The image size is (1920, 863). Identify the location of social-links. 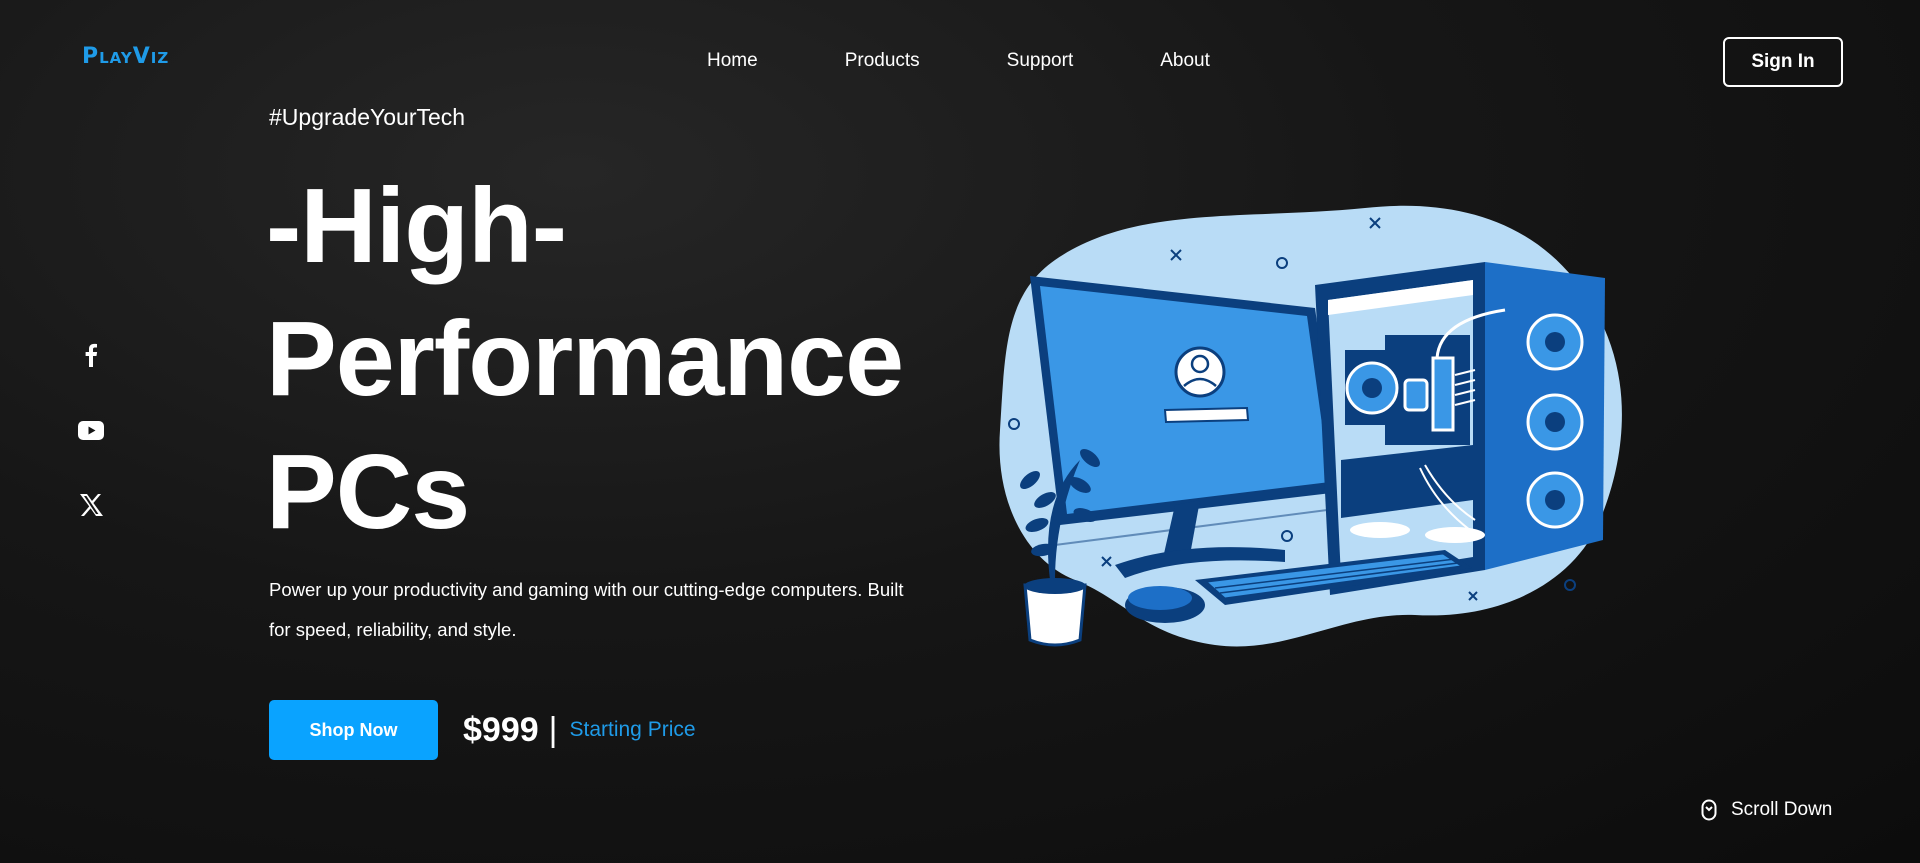
(91, 430).